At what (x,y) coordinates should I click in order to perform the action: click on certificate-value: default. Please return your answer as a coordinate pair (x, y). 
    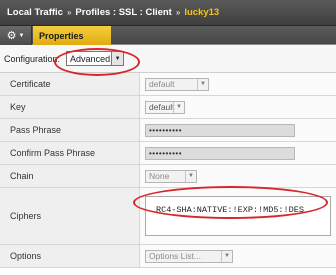
    Looking at the image, I should click on (162, 84).